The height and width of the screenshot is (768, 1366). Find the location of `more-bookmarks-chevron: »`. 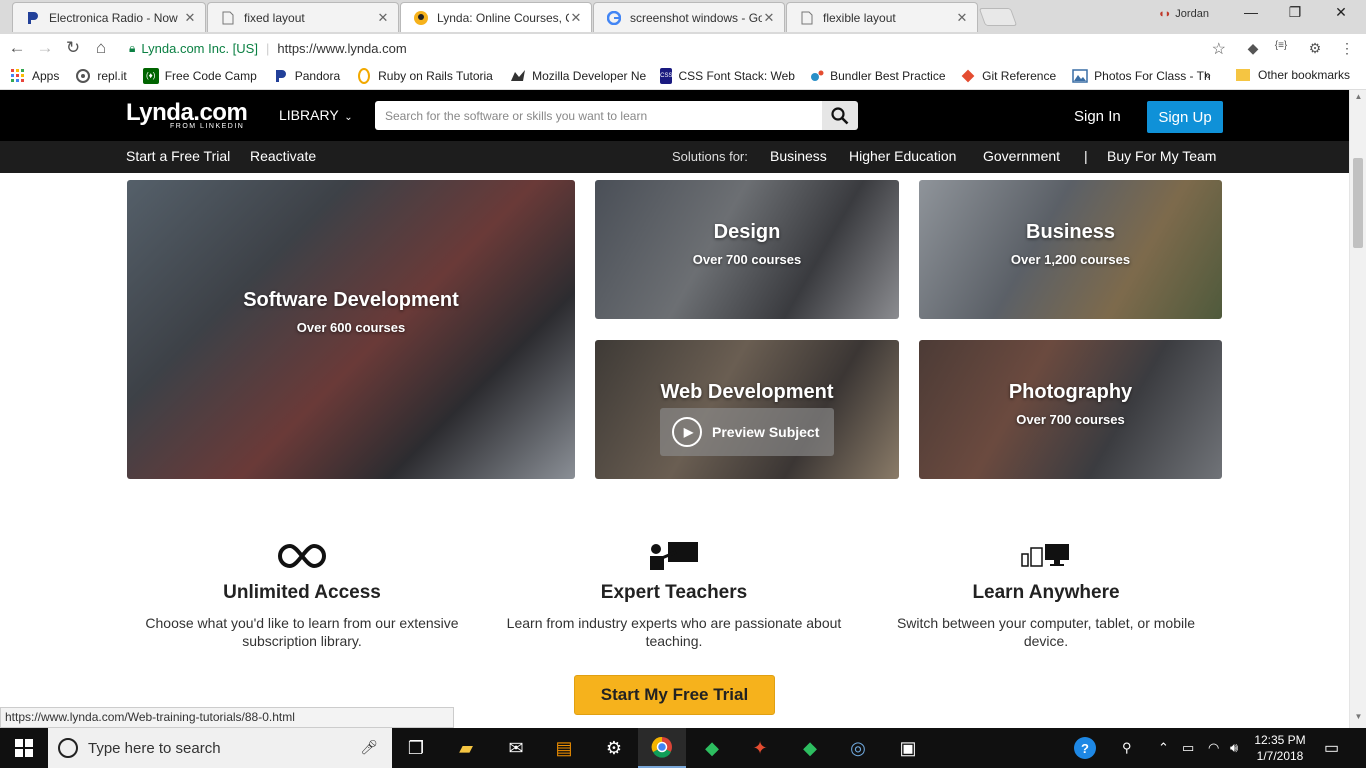

more-bookmarks-chevron: » is located at coordinates (1207, 75).